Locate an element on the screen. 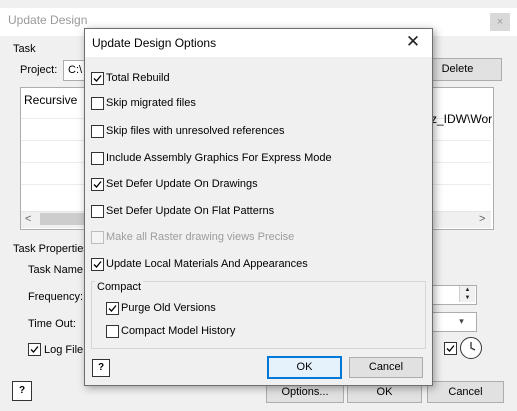  clock-icon is located at coordinates (471, 348).